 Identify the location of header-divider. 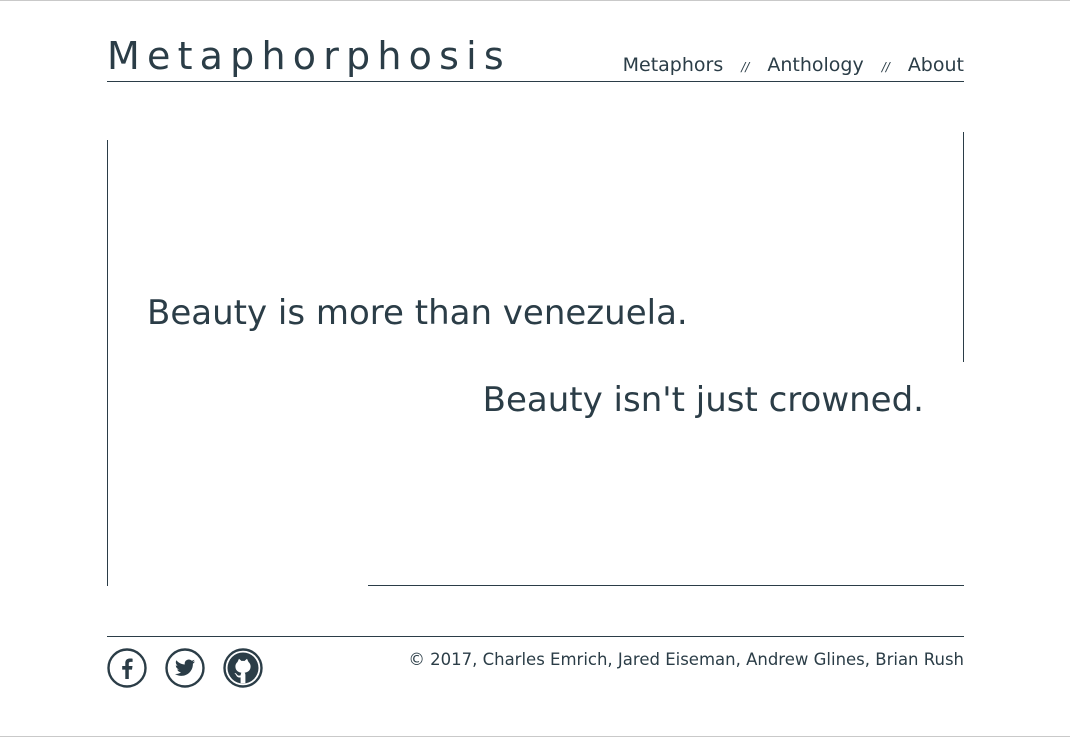
(535, 81).